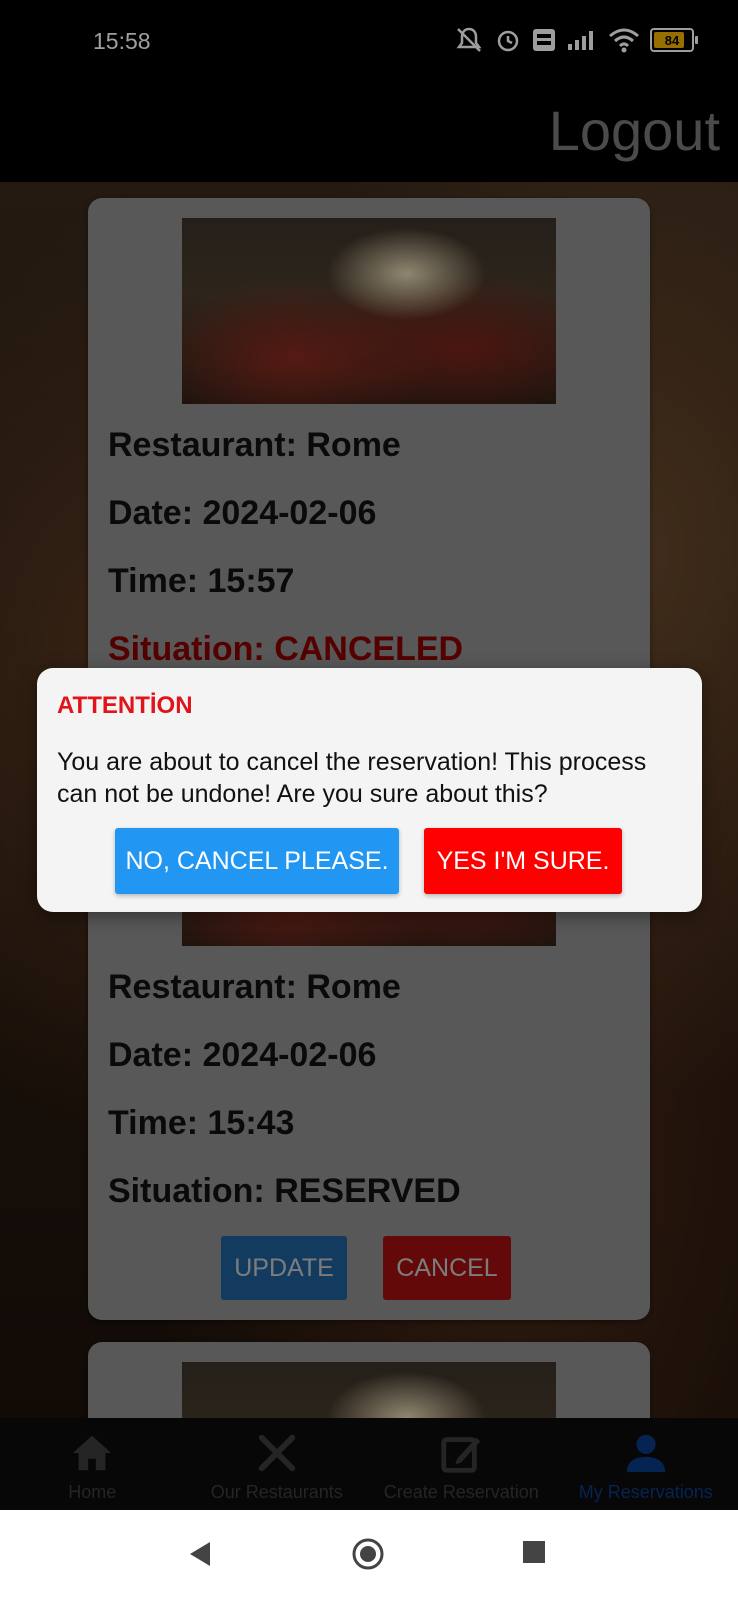 This screenshot has height=1600, width=738. Describe the element at coordinates (125, 705) in the screenshot. I see `dialog-title: ATTENTİON` at that location.